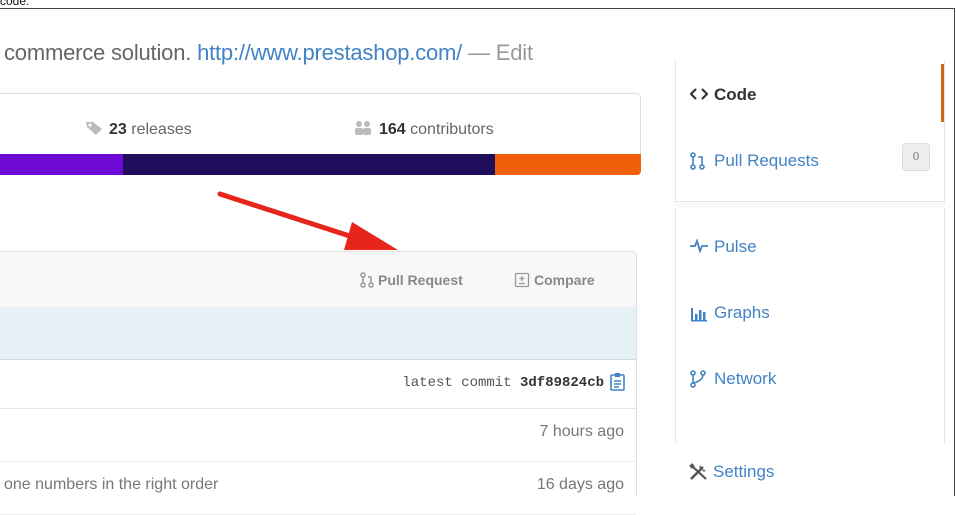 The image size is (956, 515). Describe the element at coordinates (699, 315) in the screenshot. I see `graph-icon` at that location.